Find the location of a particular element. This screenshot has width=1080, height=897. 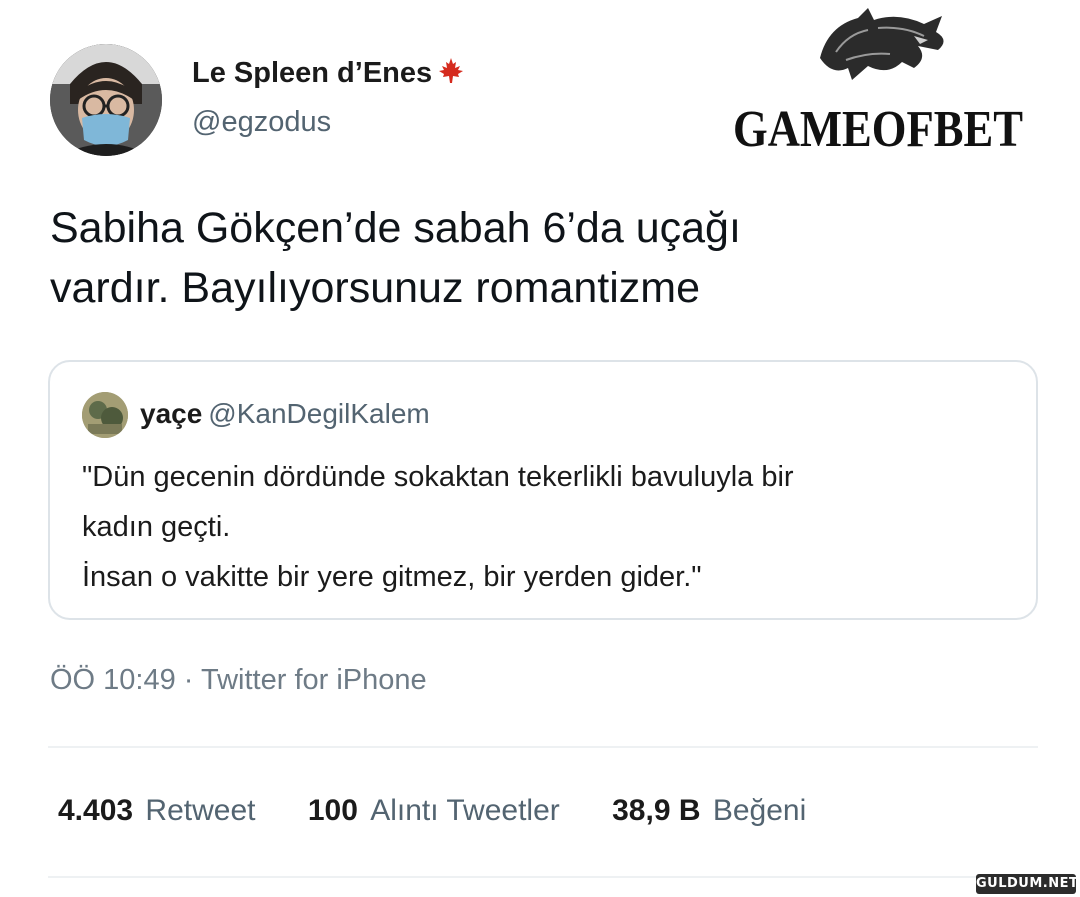

quote-author-handle: @KanDegilKalem is located at coordinates (319, 413).